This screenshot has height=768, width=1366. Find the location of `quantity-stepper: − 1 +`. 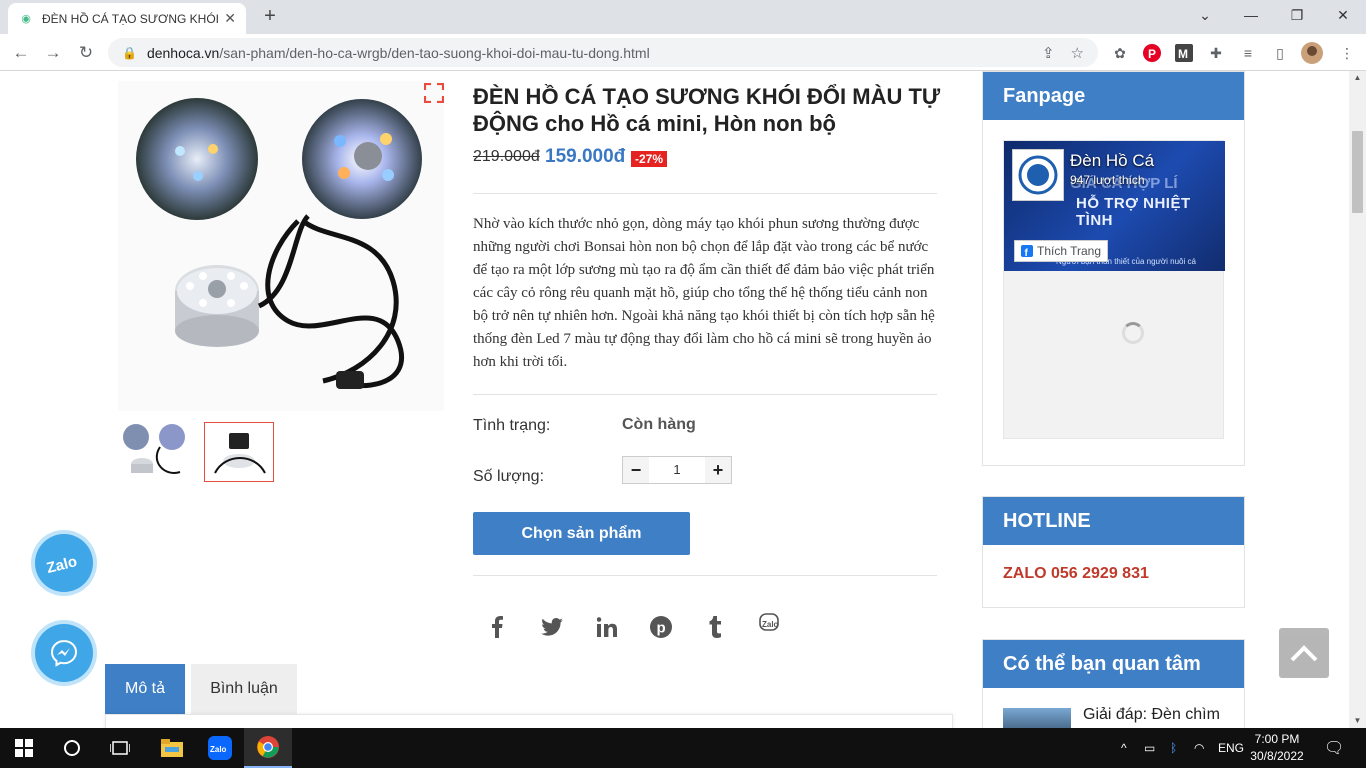

quantity-stepper: − 1 + is located at coordinates (677, 470).